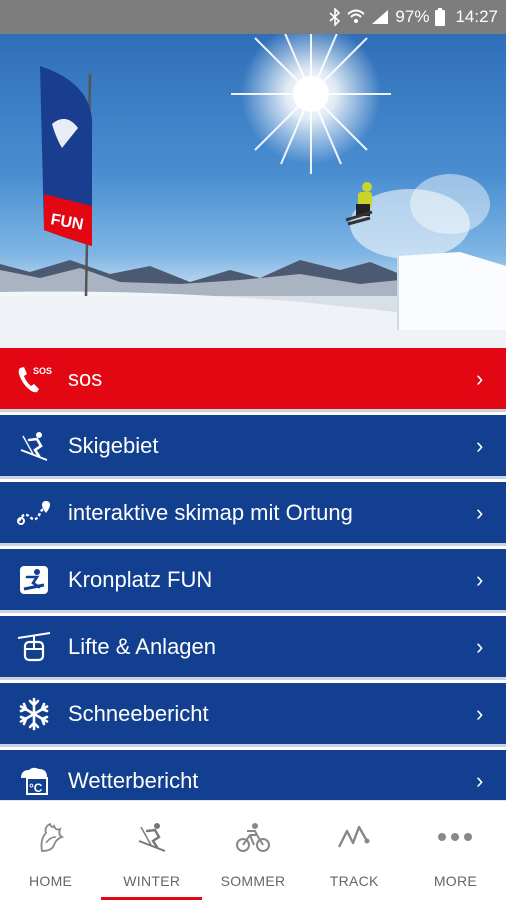  I want to click on menu-item-schneebericht: Schneebericht ›, so click(253, 715).